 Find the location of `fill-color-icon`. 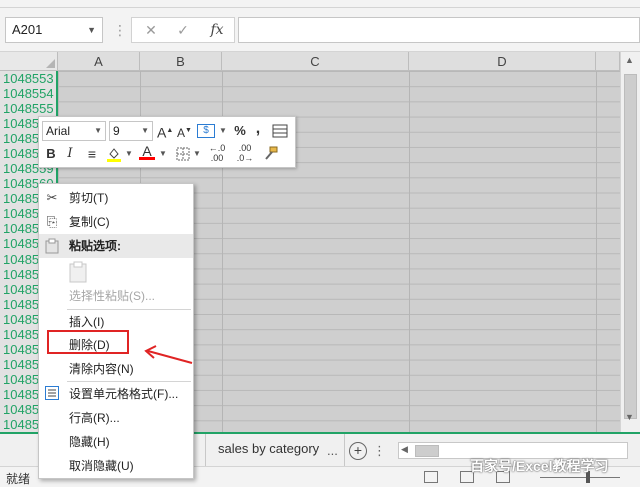

fill-color-icon is located at coordinates (114, 154).